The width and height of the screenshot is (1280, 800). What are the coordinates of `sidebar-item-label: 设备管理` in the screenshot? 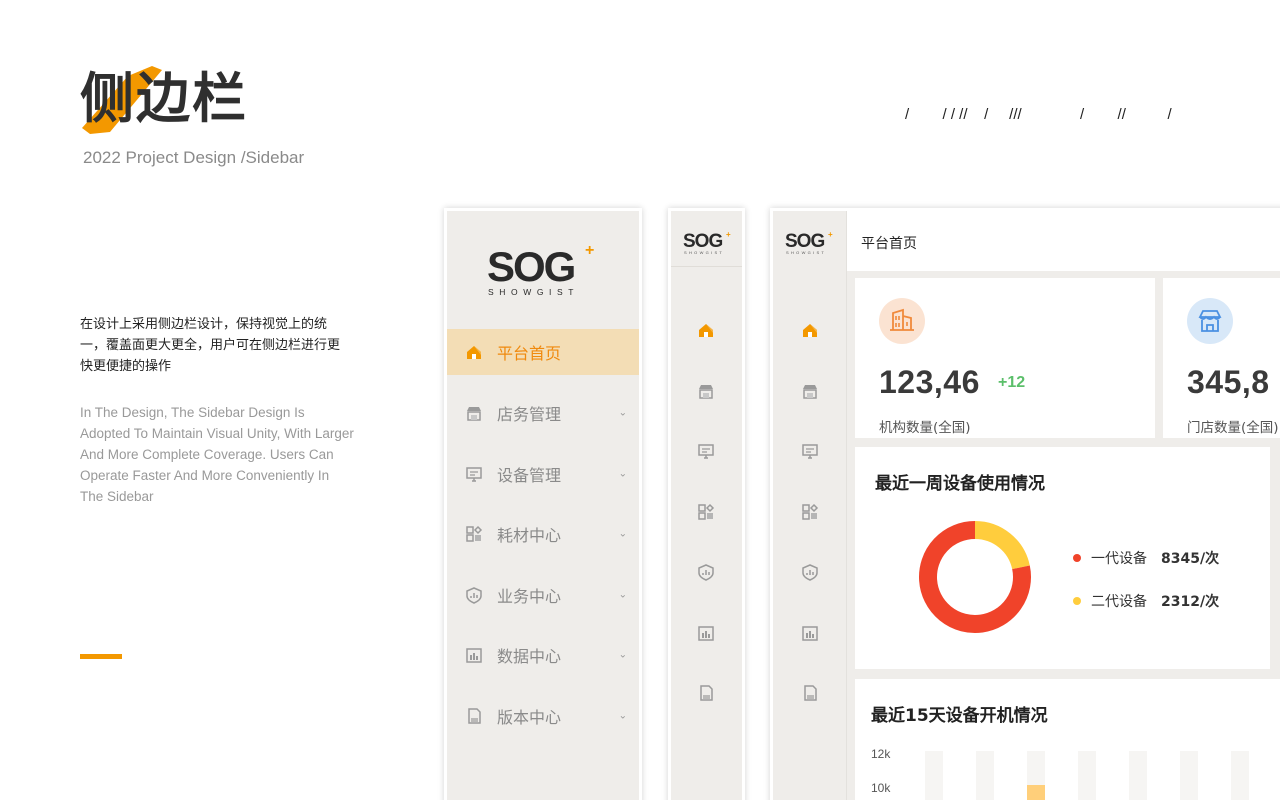 It's located at (529, 475).